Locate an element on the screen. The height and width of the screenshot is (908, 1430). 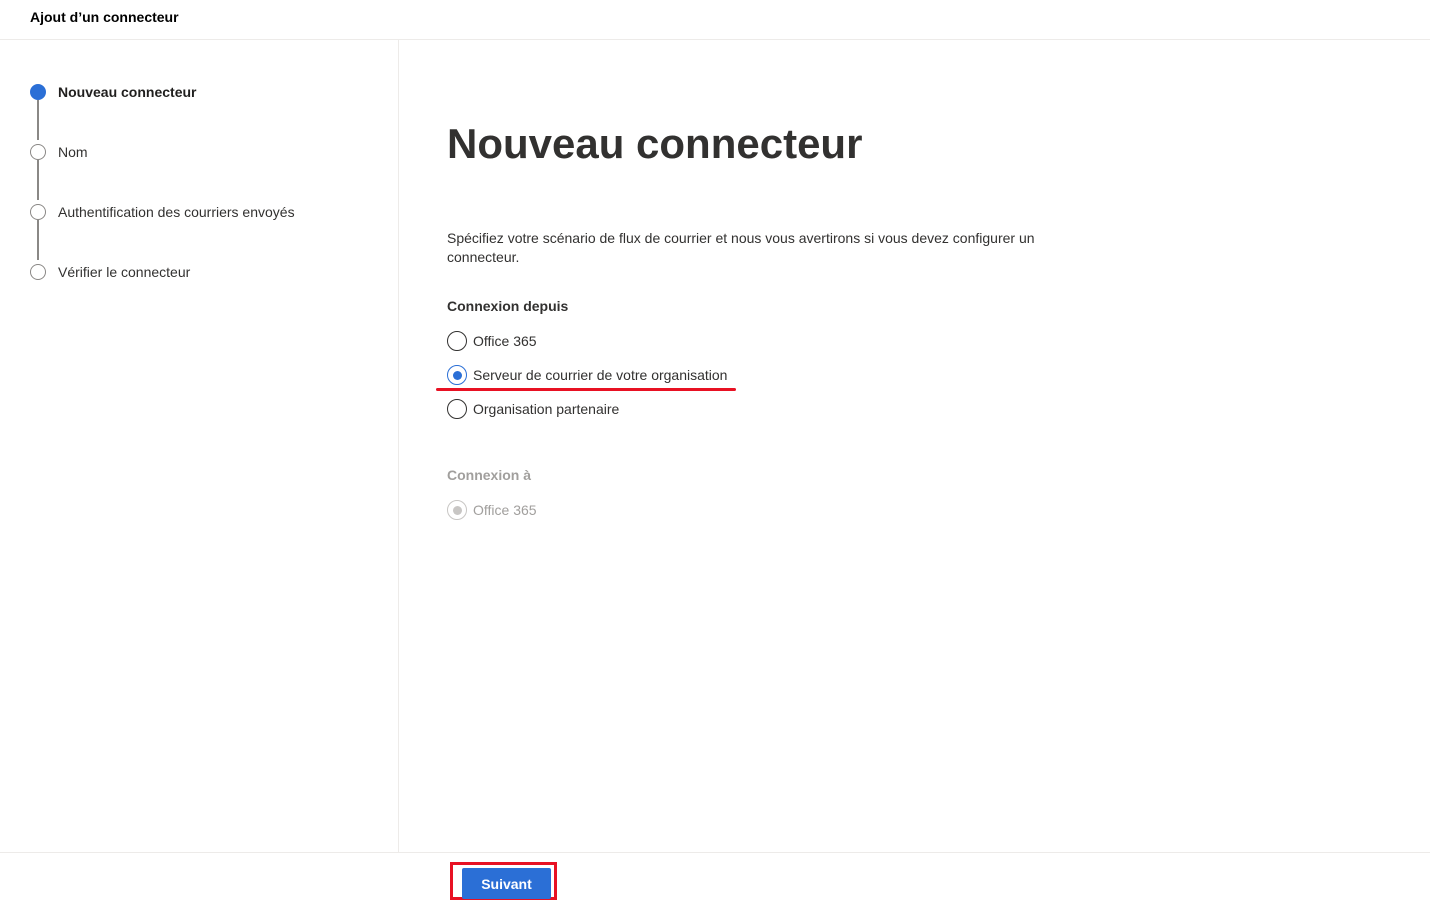
step-label: Nouveau connecteur is located at coordinates (127, 92).